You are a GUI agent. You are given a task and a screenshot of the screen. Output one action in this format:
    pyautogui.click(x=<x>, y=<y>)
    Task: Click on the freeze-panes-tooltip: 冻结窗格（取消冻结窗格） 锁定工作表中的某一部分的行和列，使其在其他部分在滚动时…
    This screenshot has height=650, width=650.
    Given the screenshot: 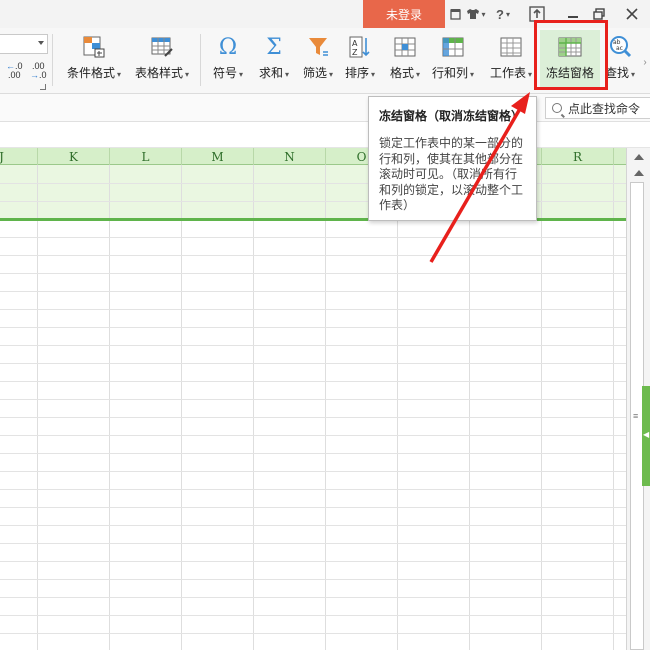 What is the action you would take?
    pyautogui.click(x=452, y=158)
    